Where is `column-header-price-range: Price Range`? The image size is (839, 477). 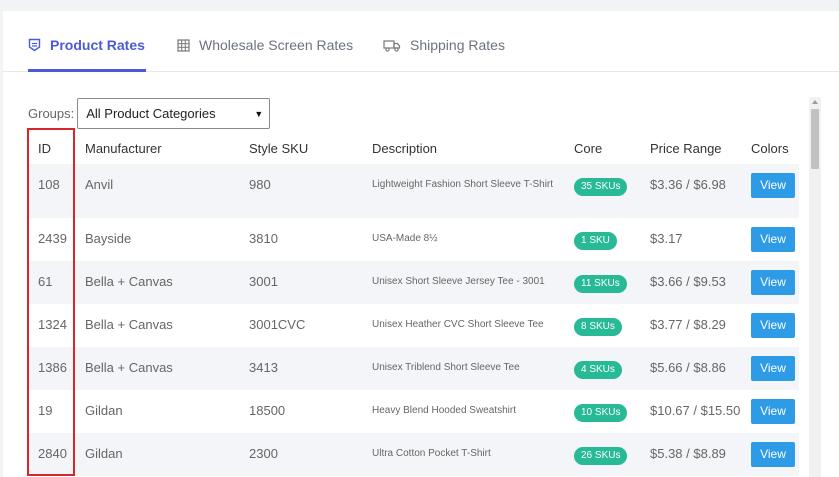 column-header-price-range: Price Range is located at coordinates (690, 148).